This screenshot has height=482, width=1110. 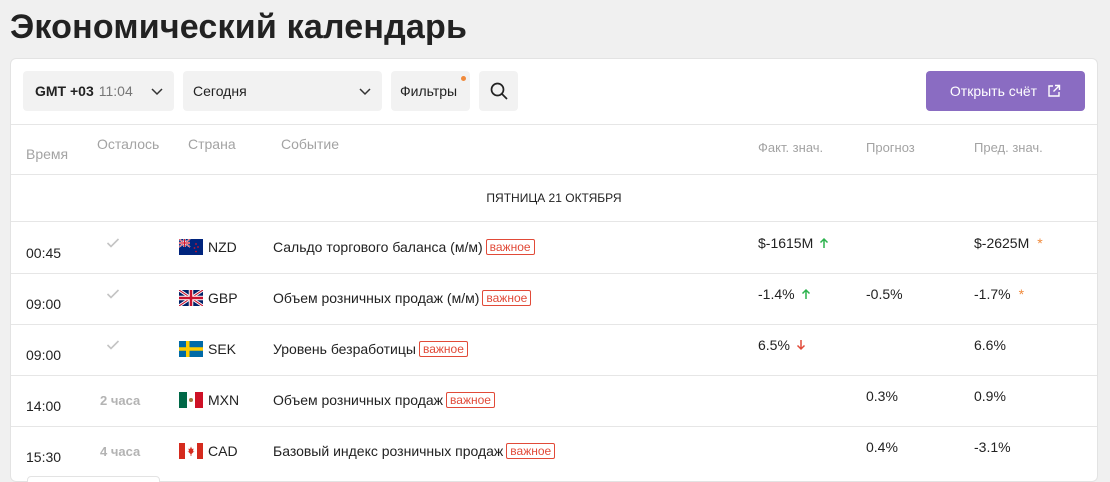 What do you see at coordinates (1008, 147) in the screenshot?
I see `column-header-previous: Пред. знач.` at bounding box center [1008, 147].